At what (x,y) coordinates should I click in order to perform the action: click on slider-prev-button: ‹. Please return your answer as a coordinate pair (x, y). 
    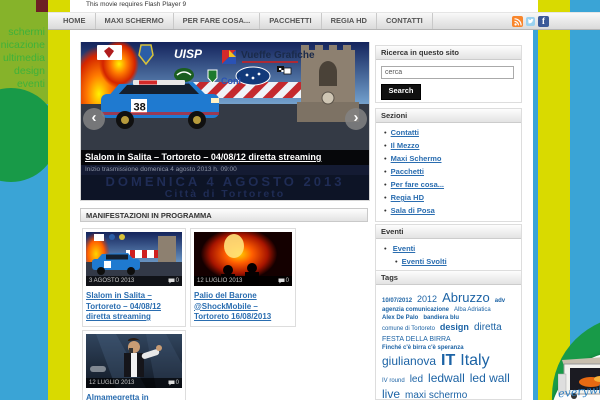
    Looking at the image, I should click on (94, 119).